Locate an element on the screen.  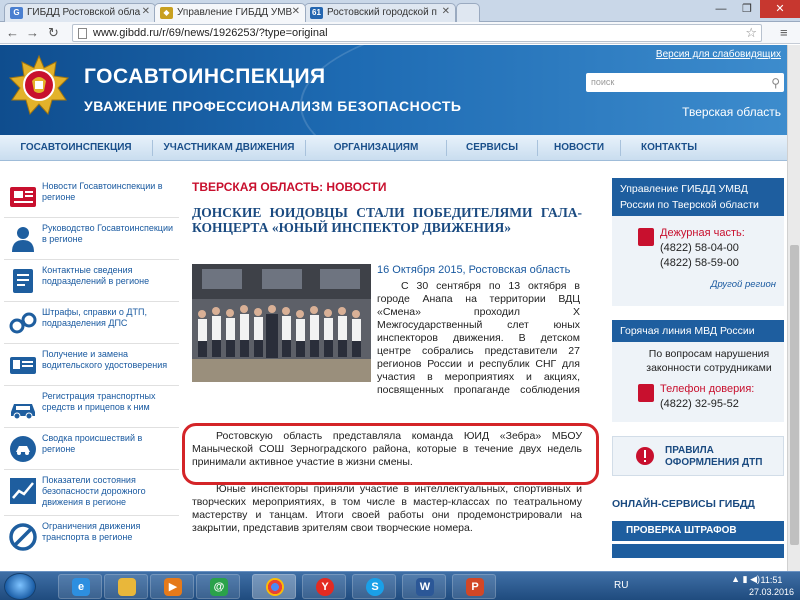
next-service-button is located at coordinates (698, 551).